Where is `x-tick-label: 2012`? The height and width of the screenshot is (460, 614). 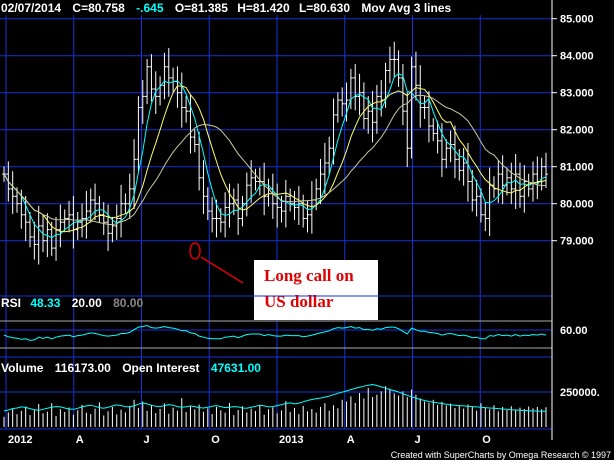 x-tick-label: 2012 is located at coordinates (20, 440).